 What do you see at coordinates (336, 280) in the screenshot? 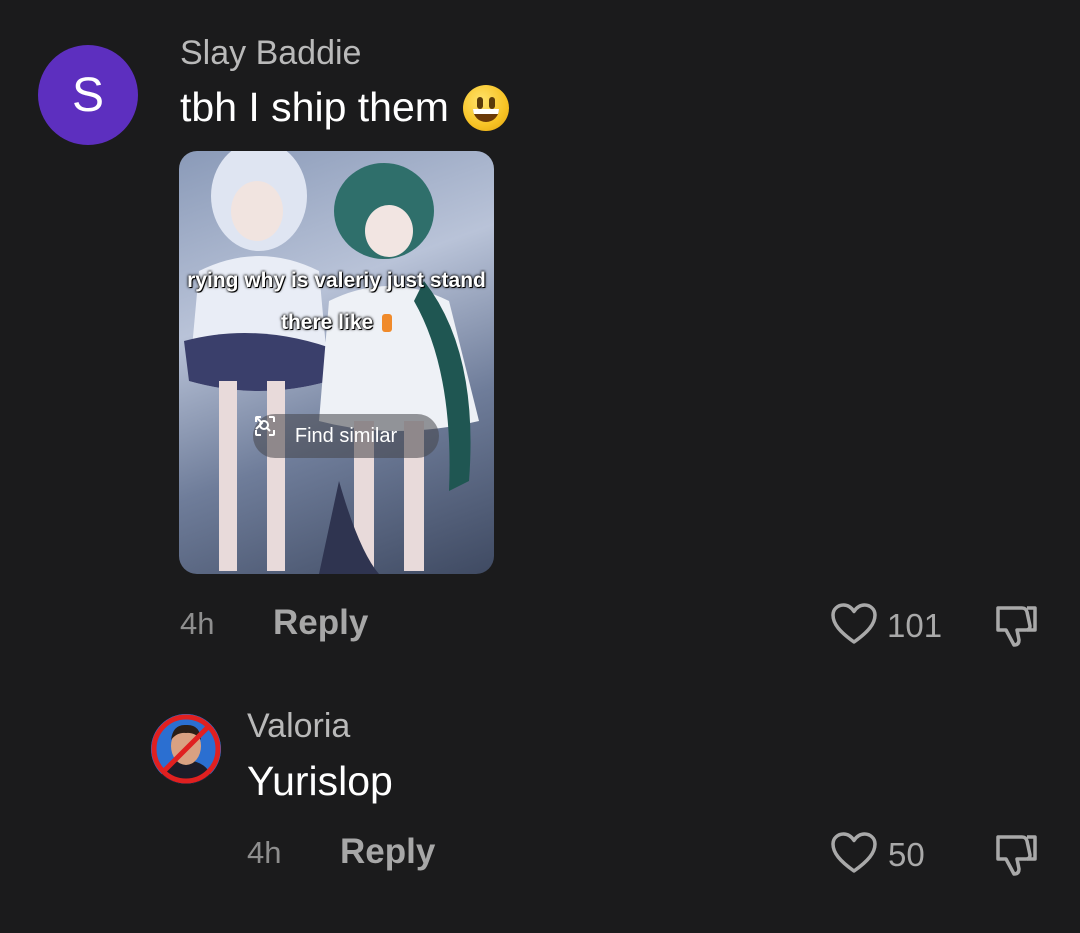
I see `media-caption-line: rying why is valeriy just stand` at bounding box center [336, 280].